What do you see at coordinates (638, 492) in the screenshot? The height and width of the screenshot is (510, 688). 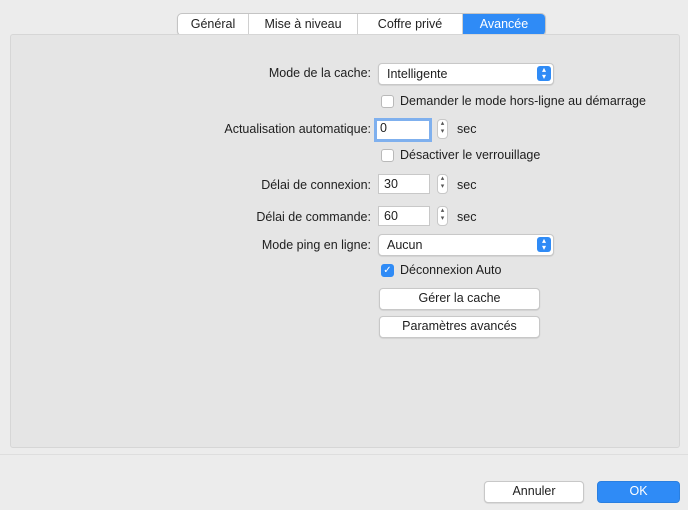 I see `ok-button: OK` at bounding box center [638, 492].